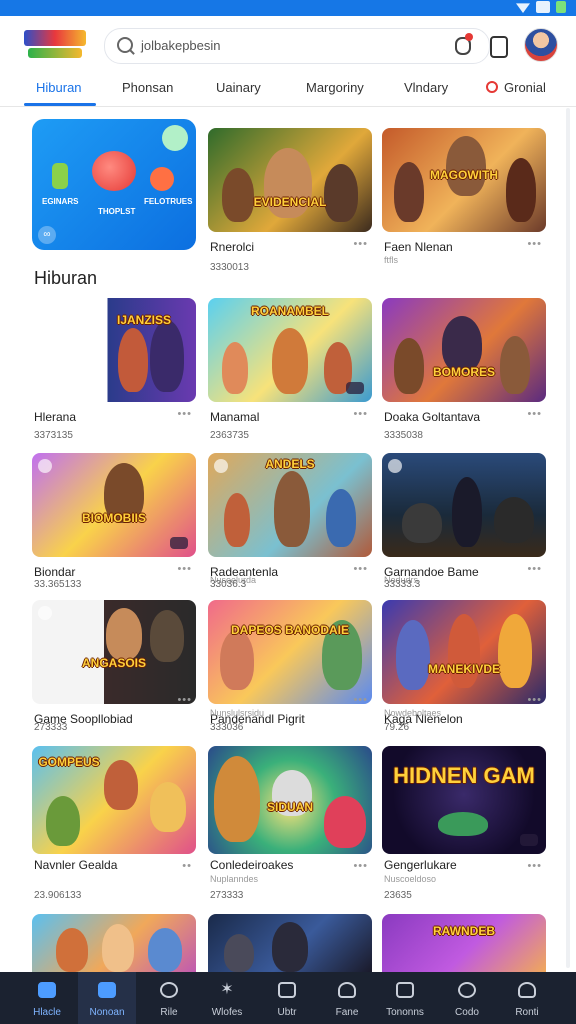 The width and height of the screenshot is (576, 1024). What do you see at coordinates (403, 435) in the screenshot?
I see `game-meta: 3335038` at bounding box center [403, 435].